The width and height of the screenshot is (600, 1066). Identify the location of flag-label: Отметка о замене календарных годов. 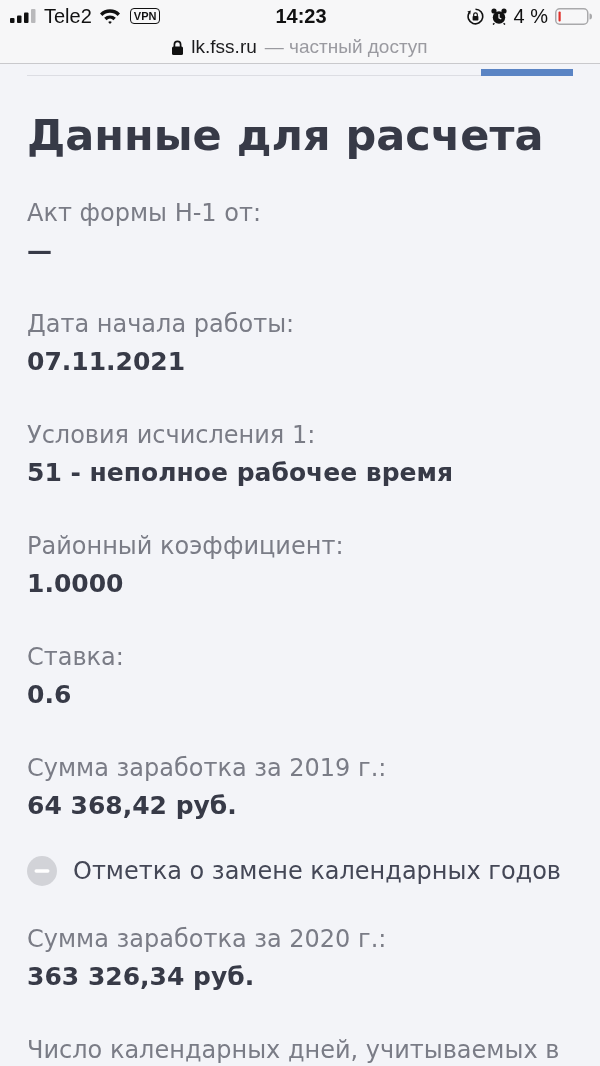
(317, 871).